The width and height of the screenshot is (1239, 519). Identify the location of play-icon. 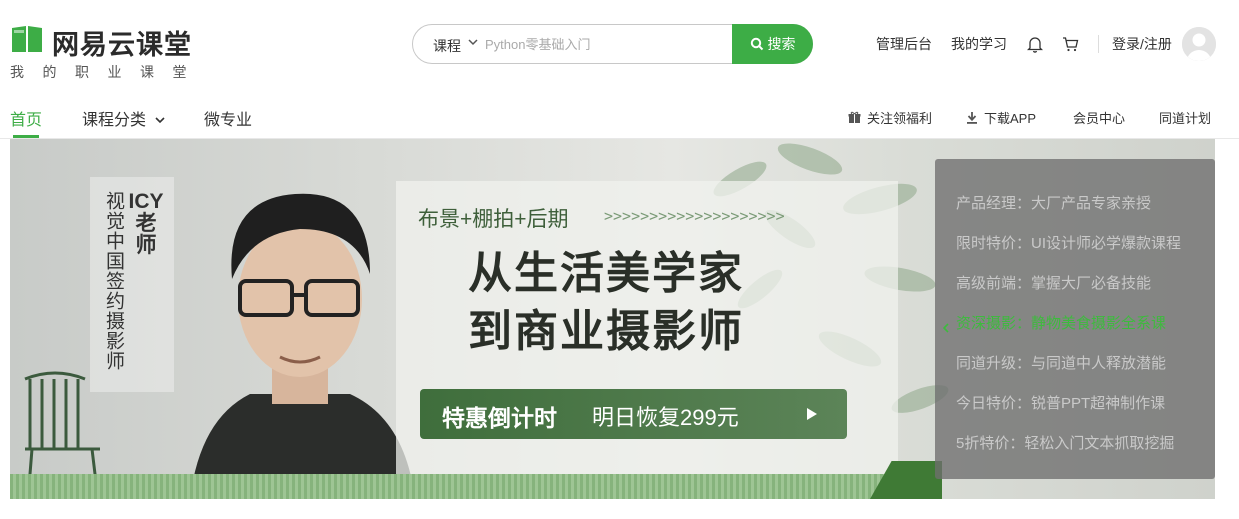
(812, 414).